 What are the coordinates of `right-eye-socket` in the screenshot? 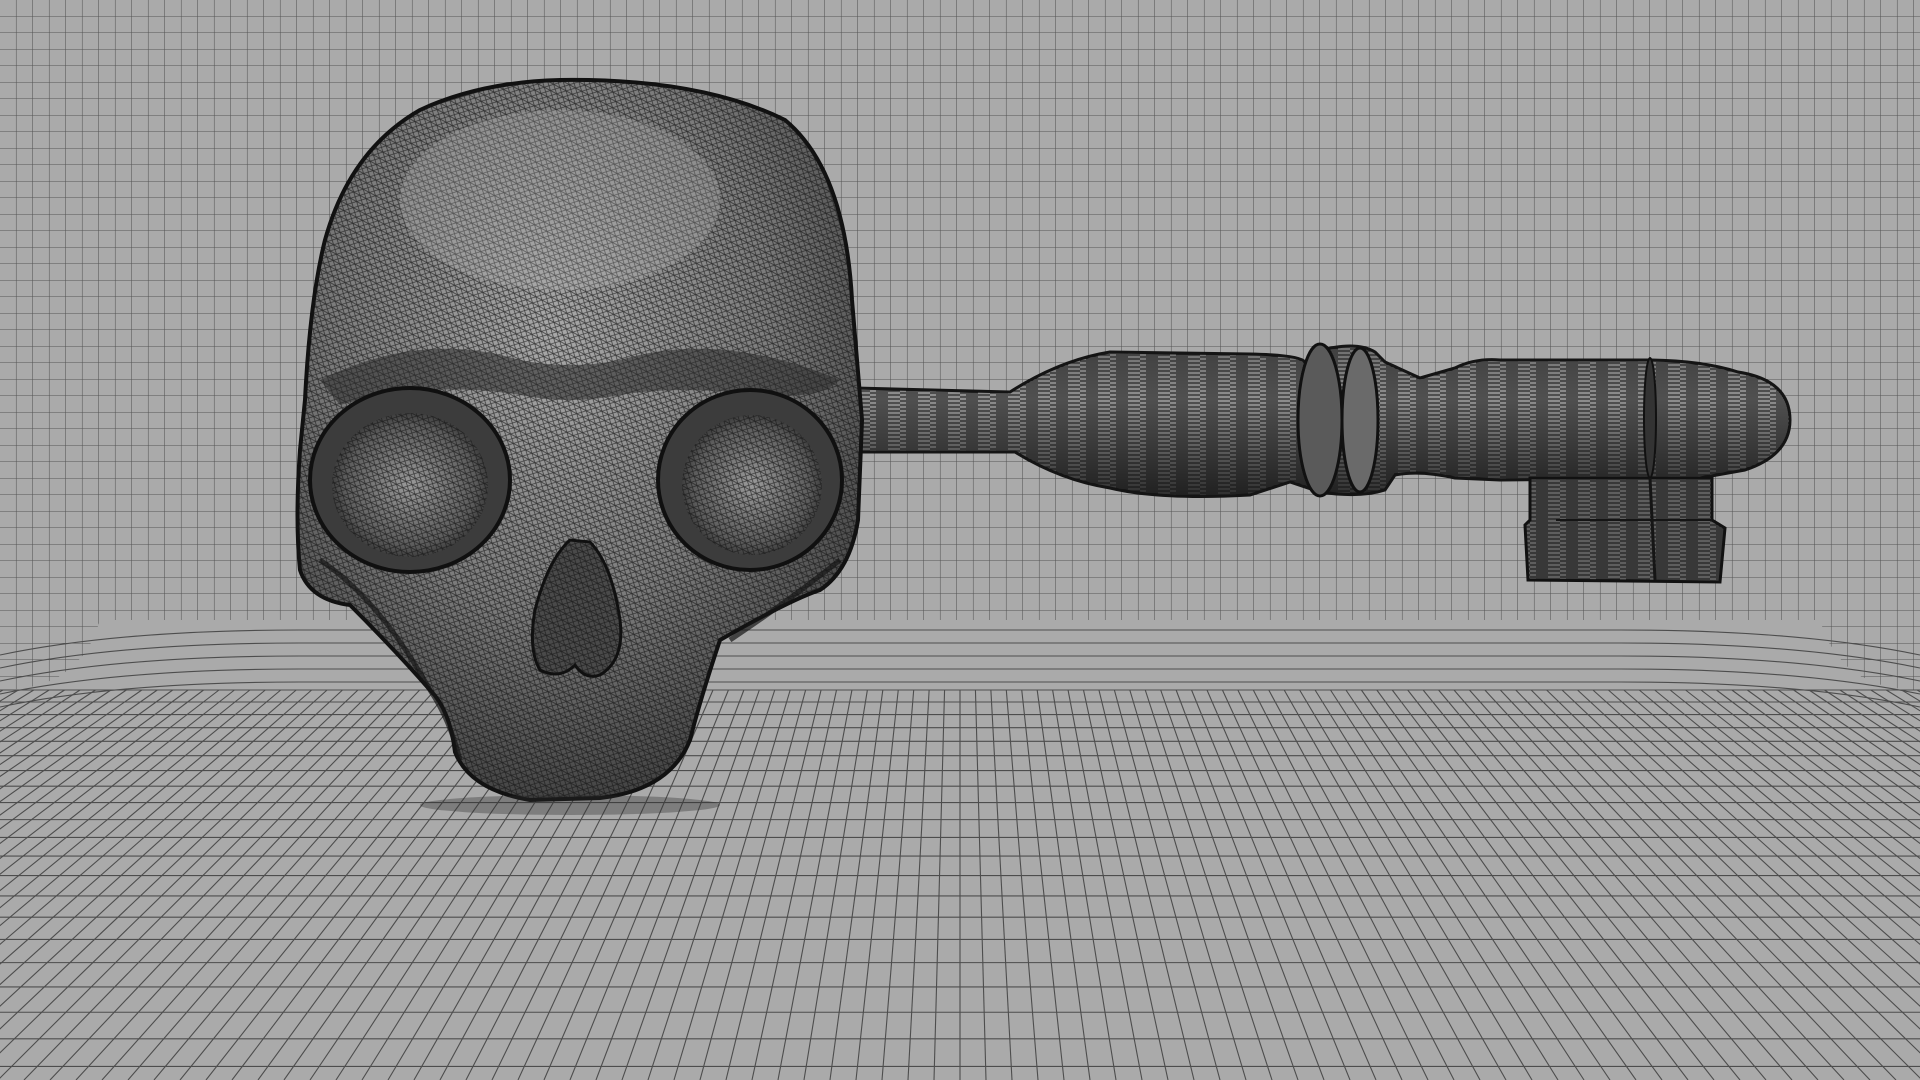 It's located at (750, 480).